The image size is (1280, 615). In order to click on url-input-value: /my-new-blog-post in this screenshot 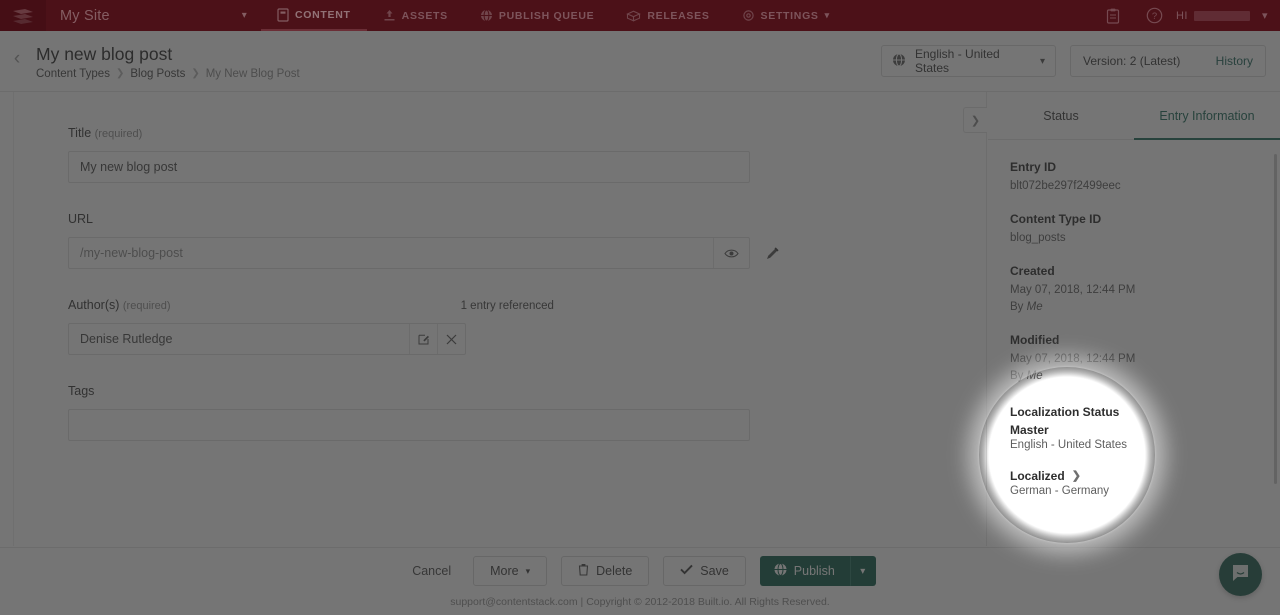, I will do `click(131, 253)`.